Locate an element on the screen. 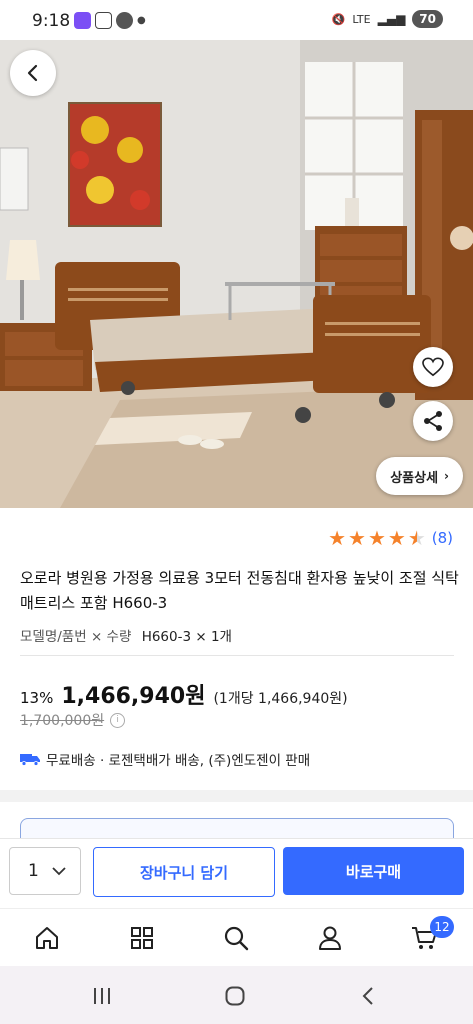  tab-category is located at coordinates (142, 938).